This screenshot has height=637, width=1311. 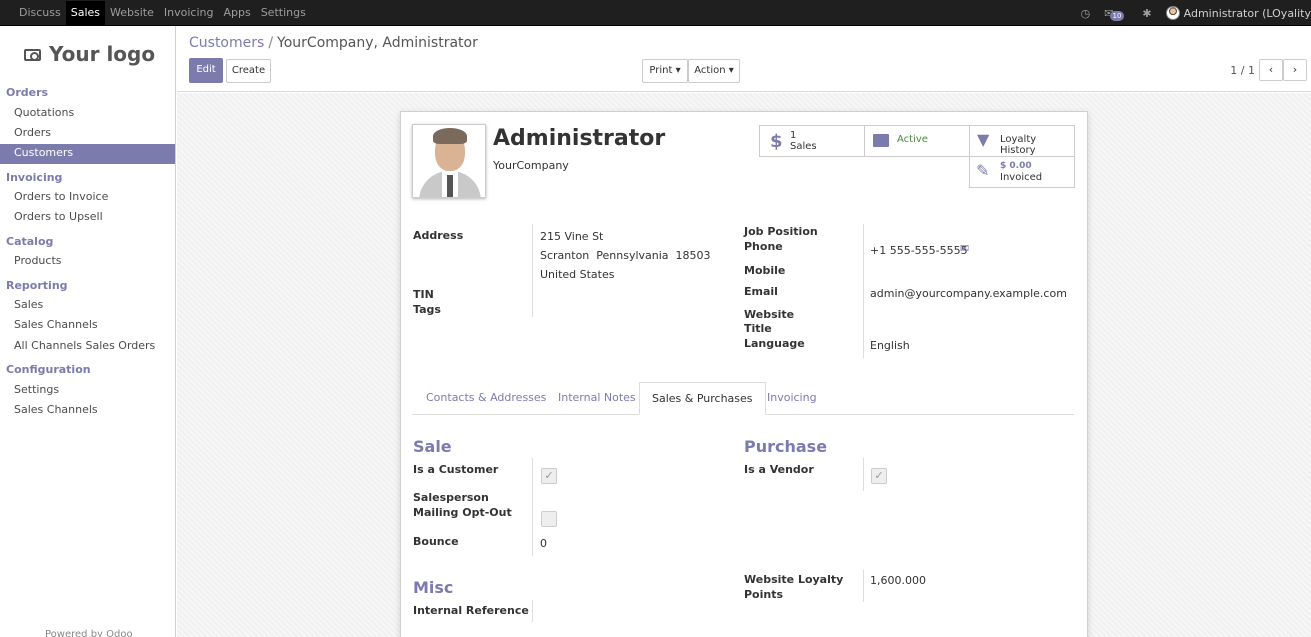 What do you see at coordinates (890, 345) in the screenshot?
I see `language-value: English` at bounding box center [890, 345].